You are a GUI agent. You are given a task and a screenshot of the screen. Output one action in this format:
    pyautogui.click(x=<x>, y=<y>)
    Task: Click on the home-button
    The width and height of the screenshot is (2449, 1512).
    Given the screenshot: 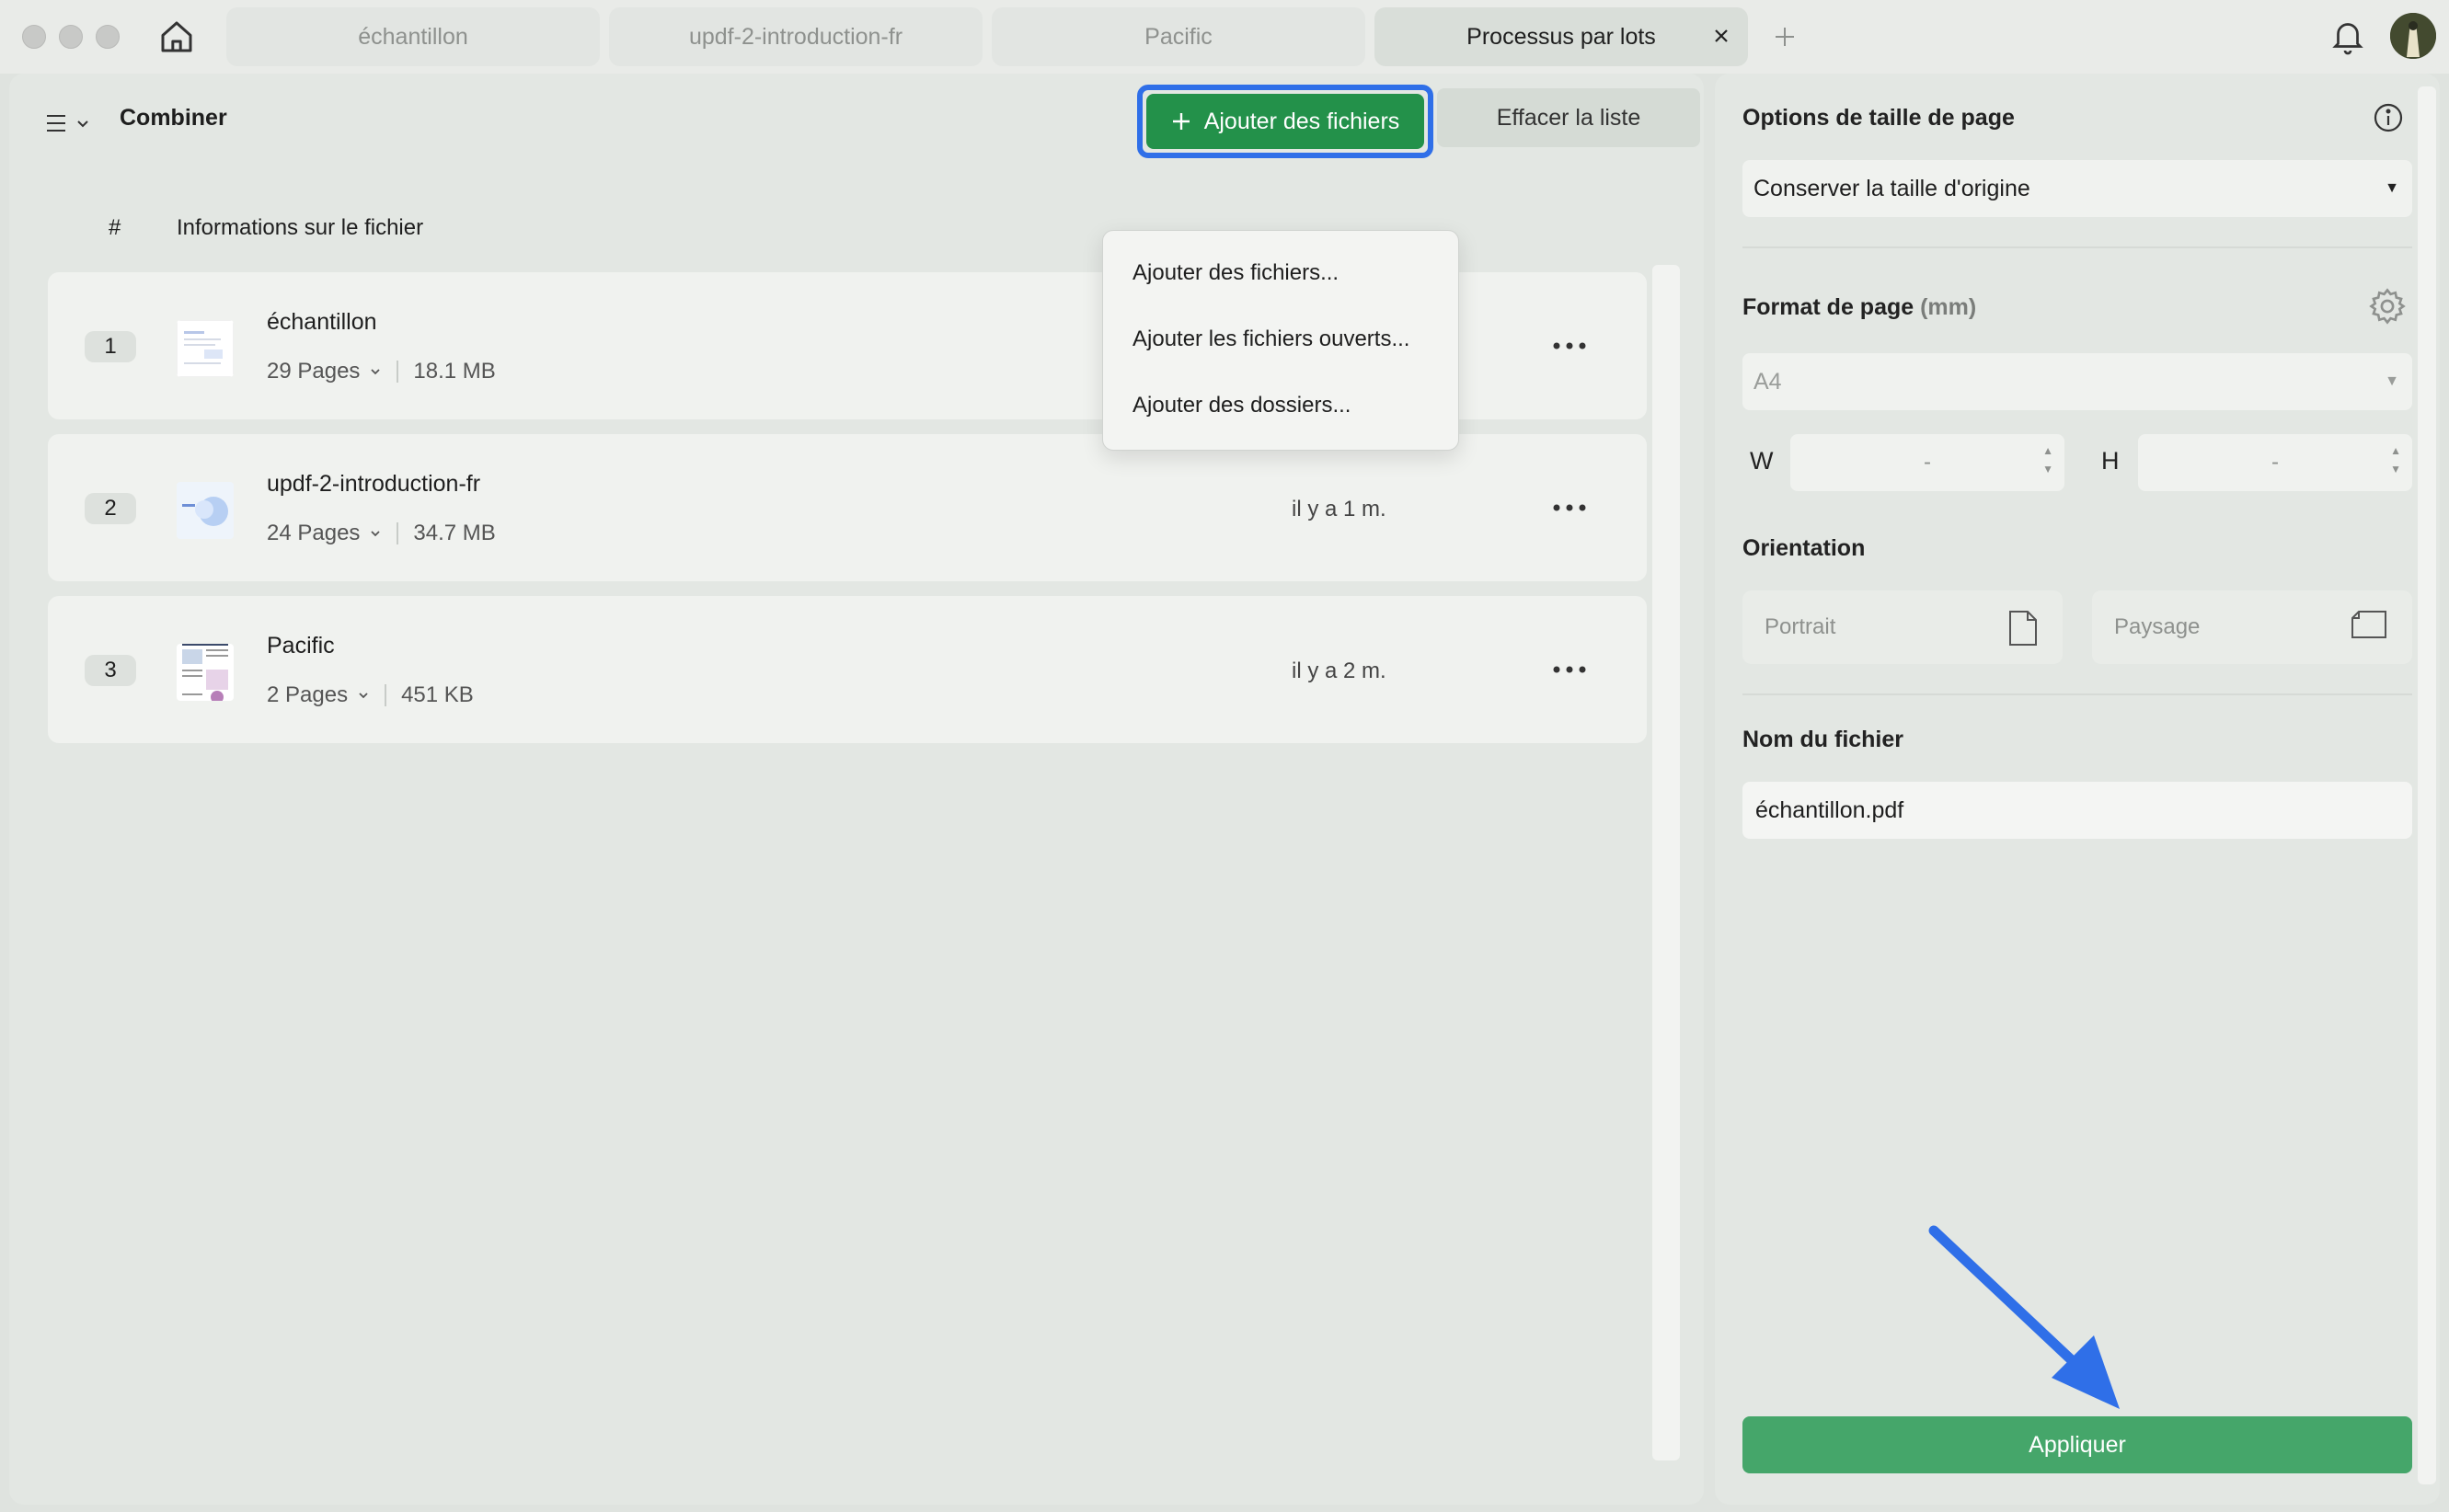 What is the action you would take?
    pyautogui.click(x=177, y=37)
    